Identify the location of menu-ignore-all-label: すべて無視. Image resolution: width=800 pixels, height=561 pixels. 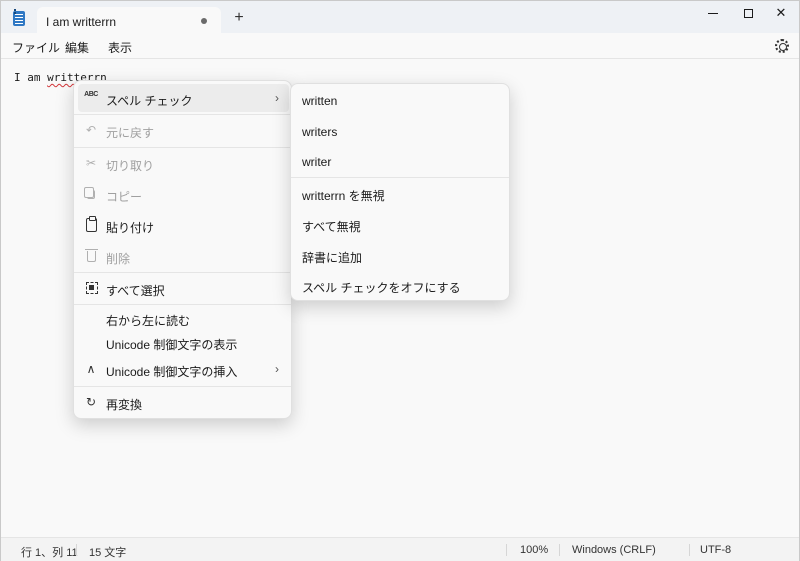
(331, 227).